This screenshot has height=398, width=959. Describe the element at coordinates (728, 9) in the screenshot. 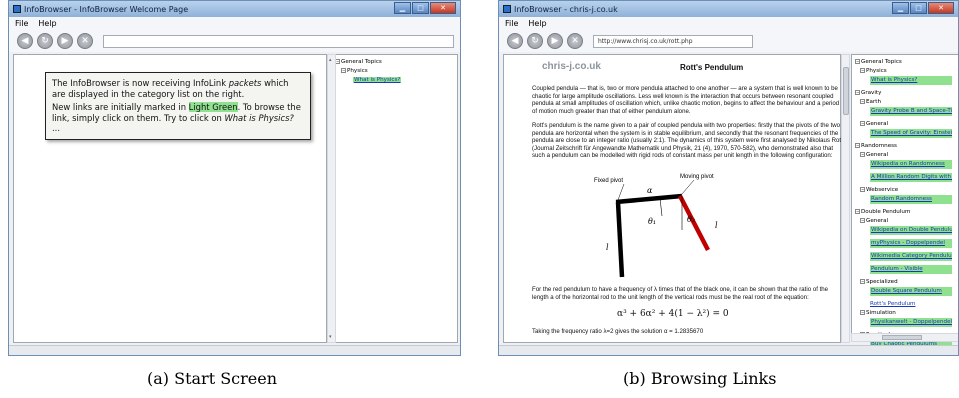

I see `title-bar: InfoBrowser - chris-j.co.uk ▁ □ ✕` at that location.